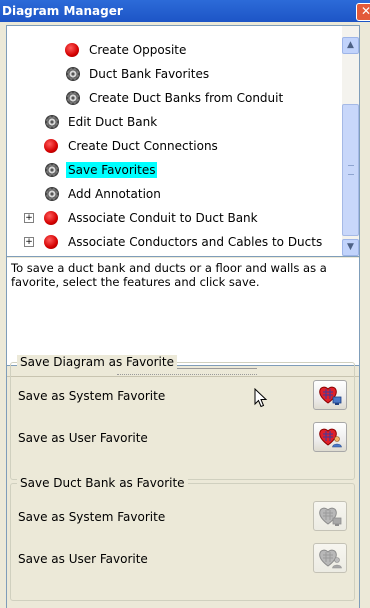  Describe the element at coordinates (114, 194) in the screenshot. I see `tree-item-label: Add Annotation` at that location.